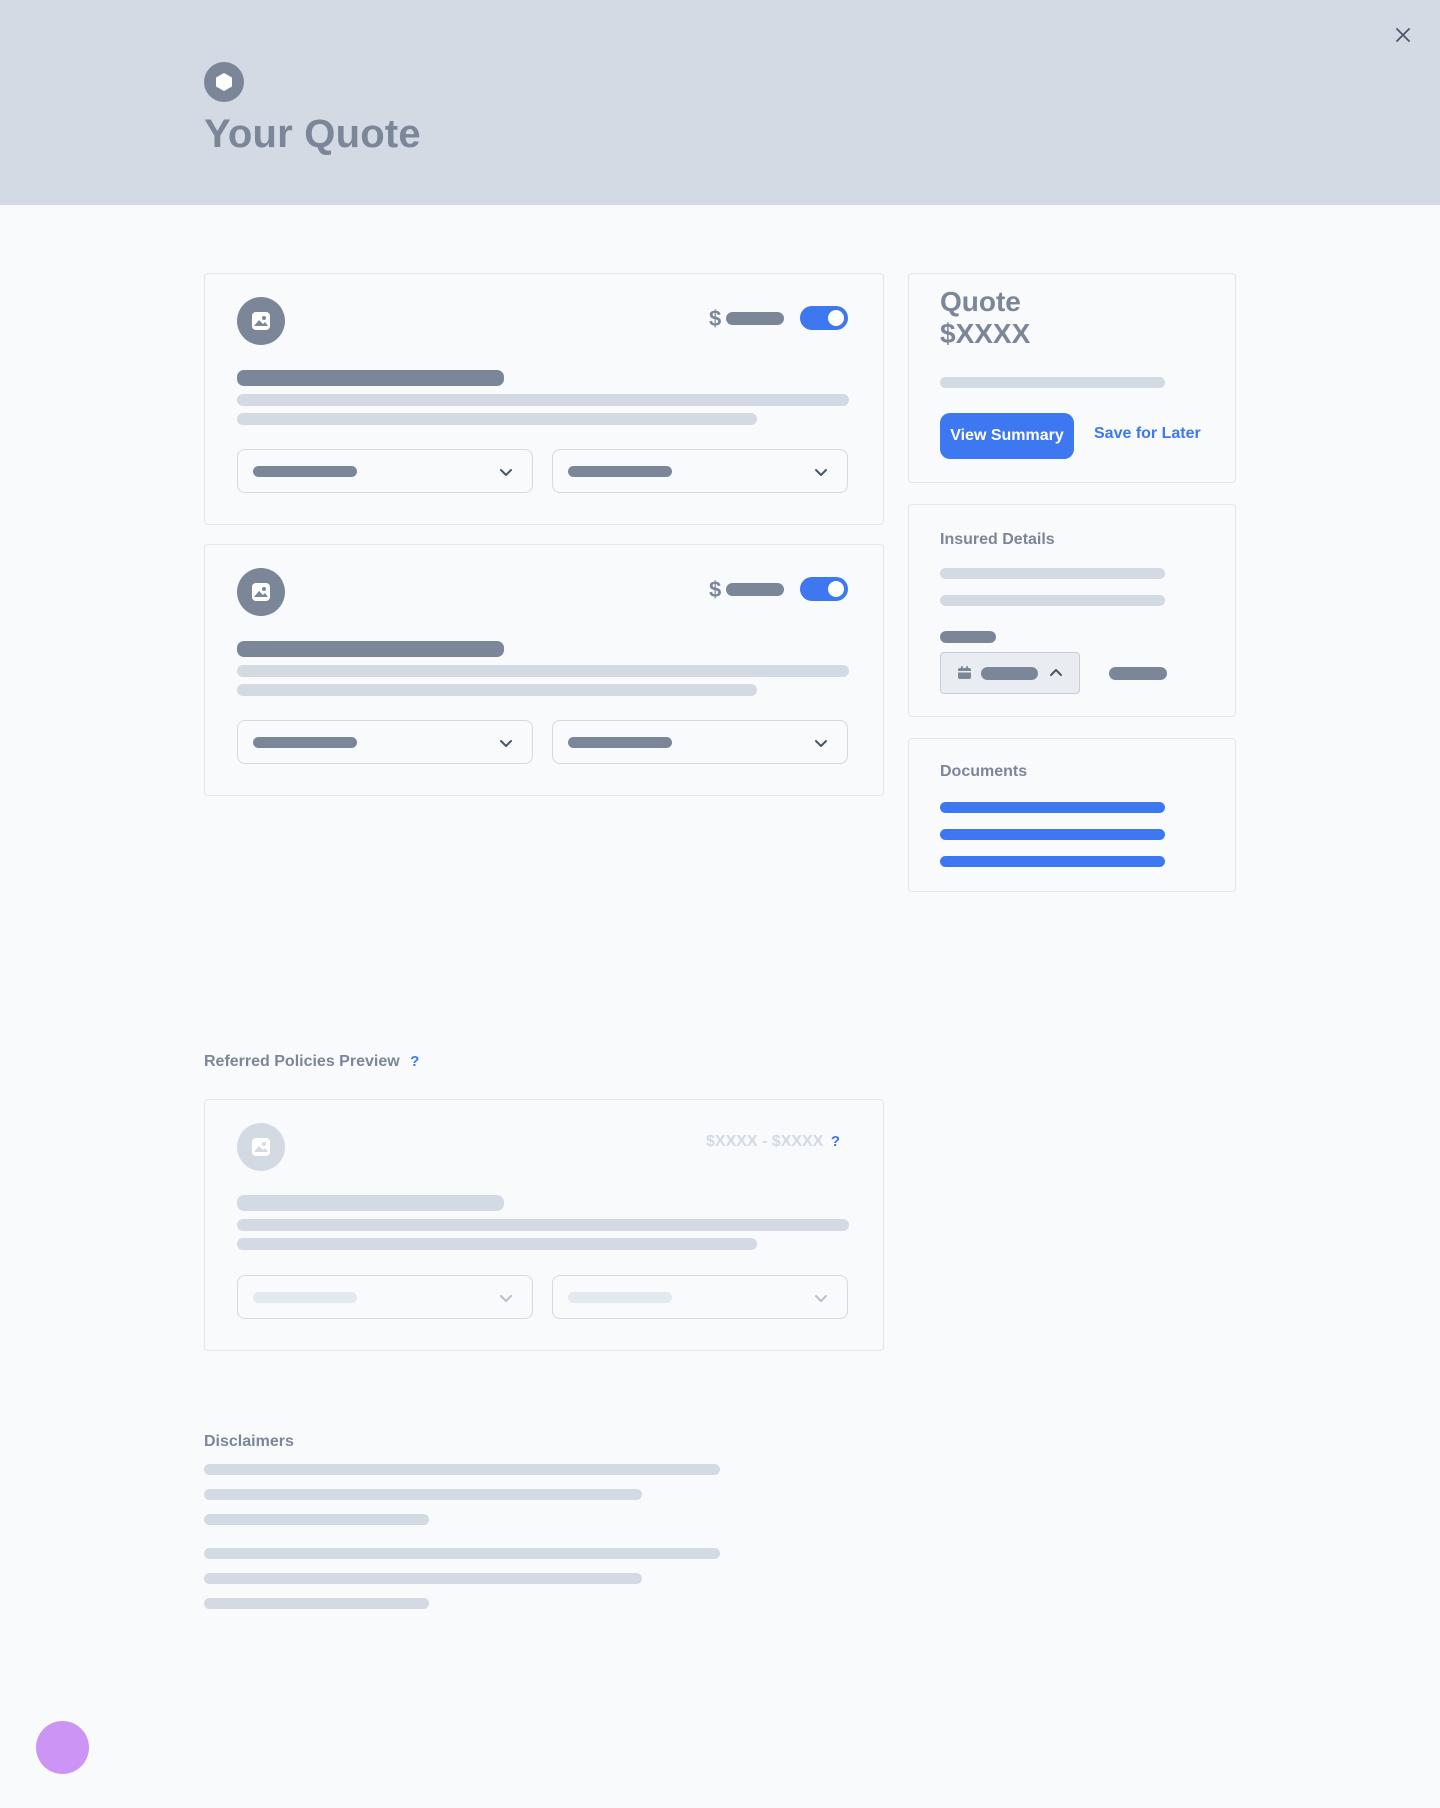 The image size is (1440, 1808). What do you see at coordinates (985, 333) in the screenshot?
I see `quote-amount: $XXXX` at bounding box center [985, 333].